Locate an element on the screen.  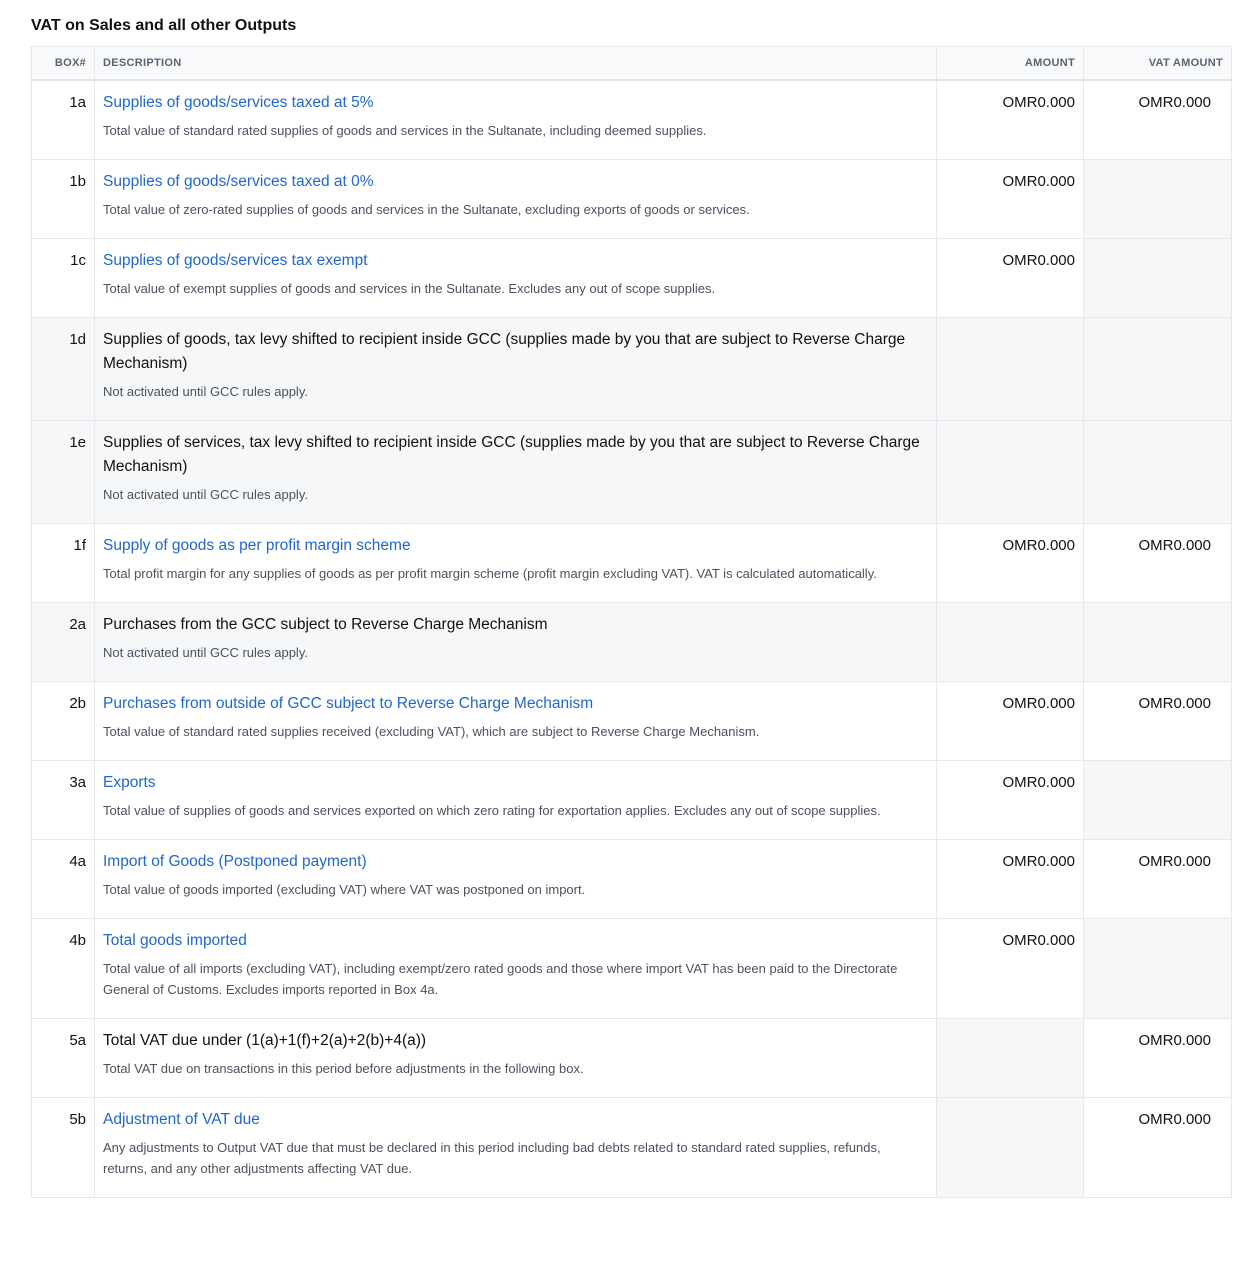
section-title: VAT on Sales and all other Outputs is located at coordinates (164, 25).